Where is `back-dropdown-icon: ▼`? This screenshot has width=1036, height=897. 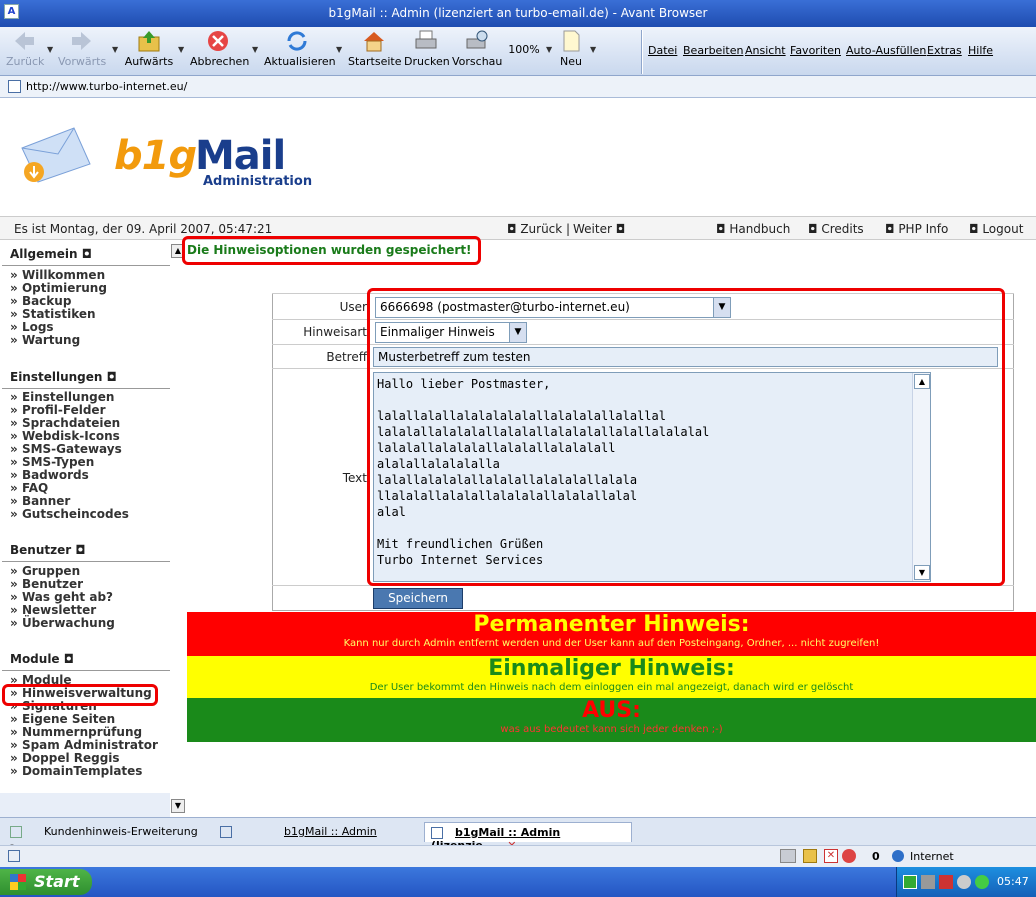
back-dropdown-icon: ▼ is located at coordinates (50, 49).